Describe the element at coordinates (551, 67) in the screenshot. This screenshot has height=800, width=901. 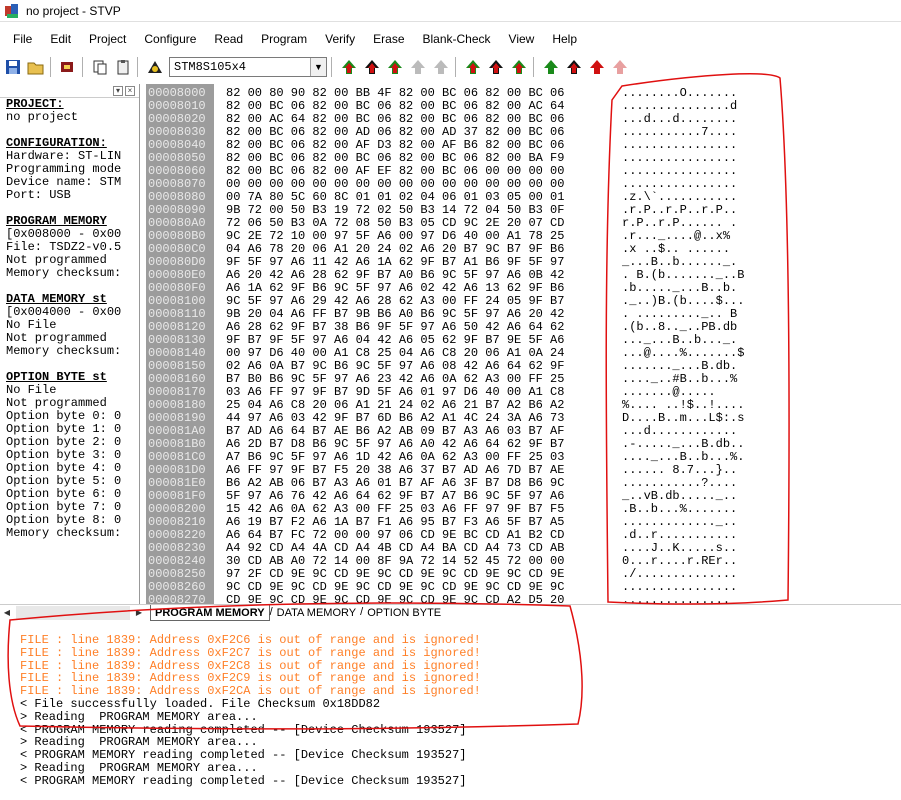
I see `read-area-icon` at that location.